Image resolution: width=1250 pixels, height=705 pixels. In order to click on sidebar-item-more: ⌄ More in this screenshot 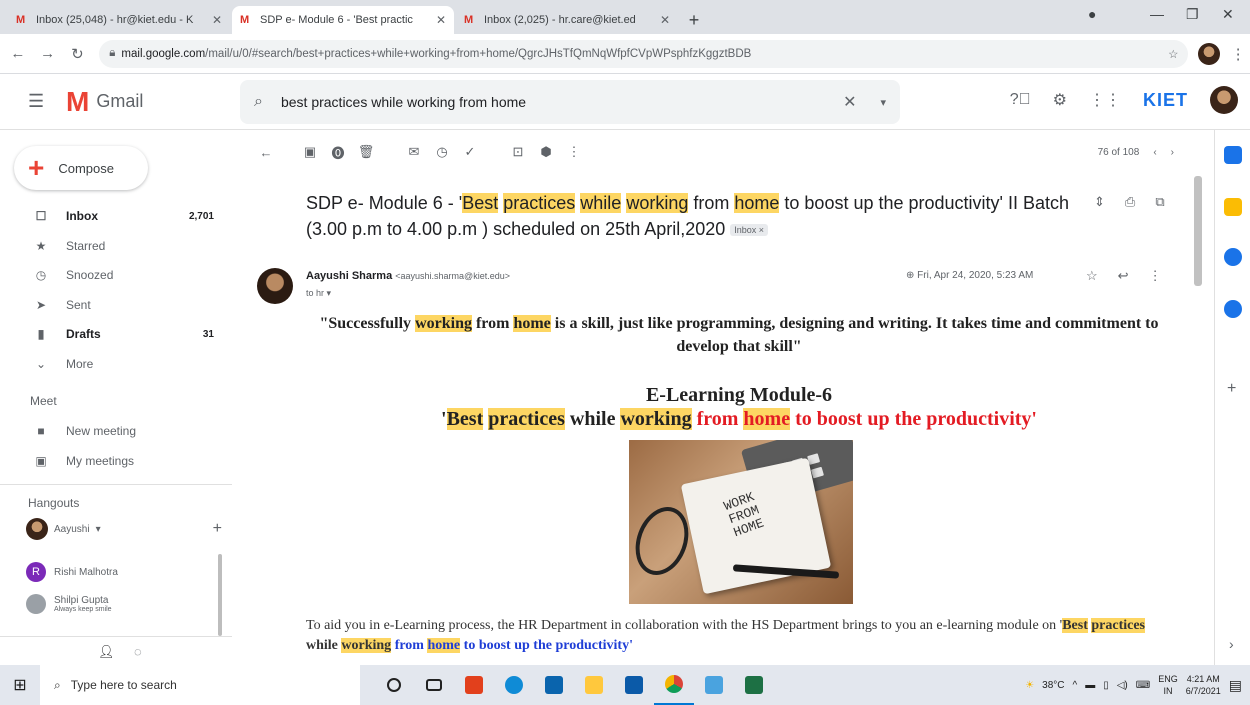, I will do `click(116, 364)`.